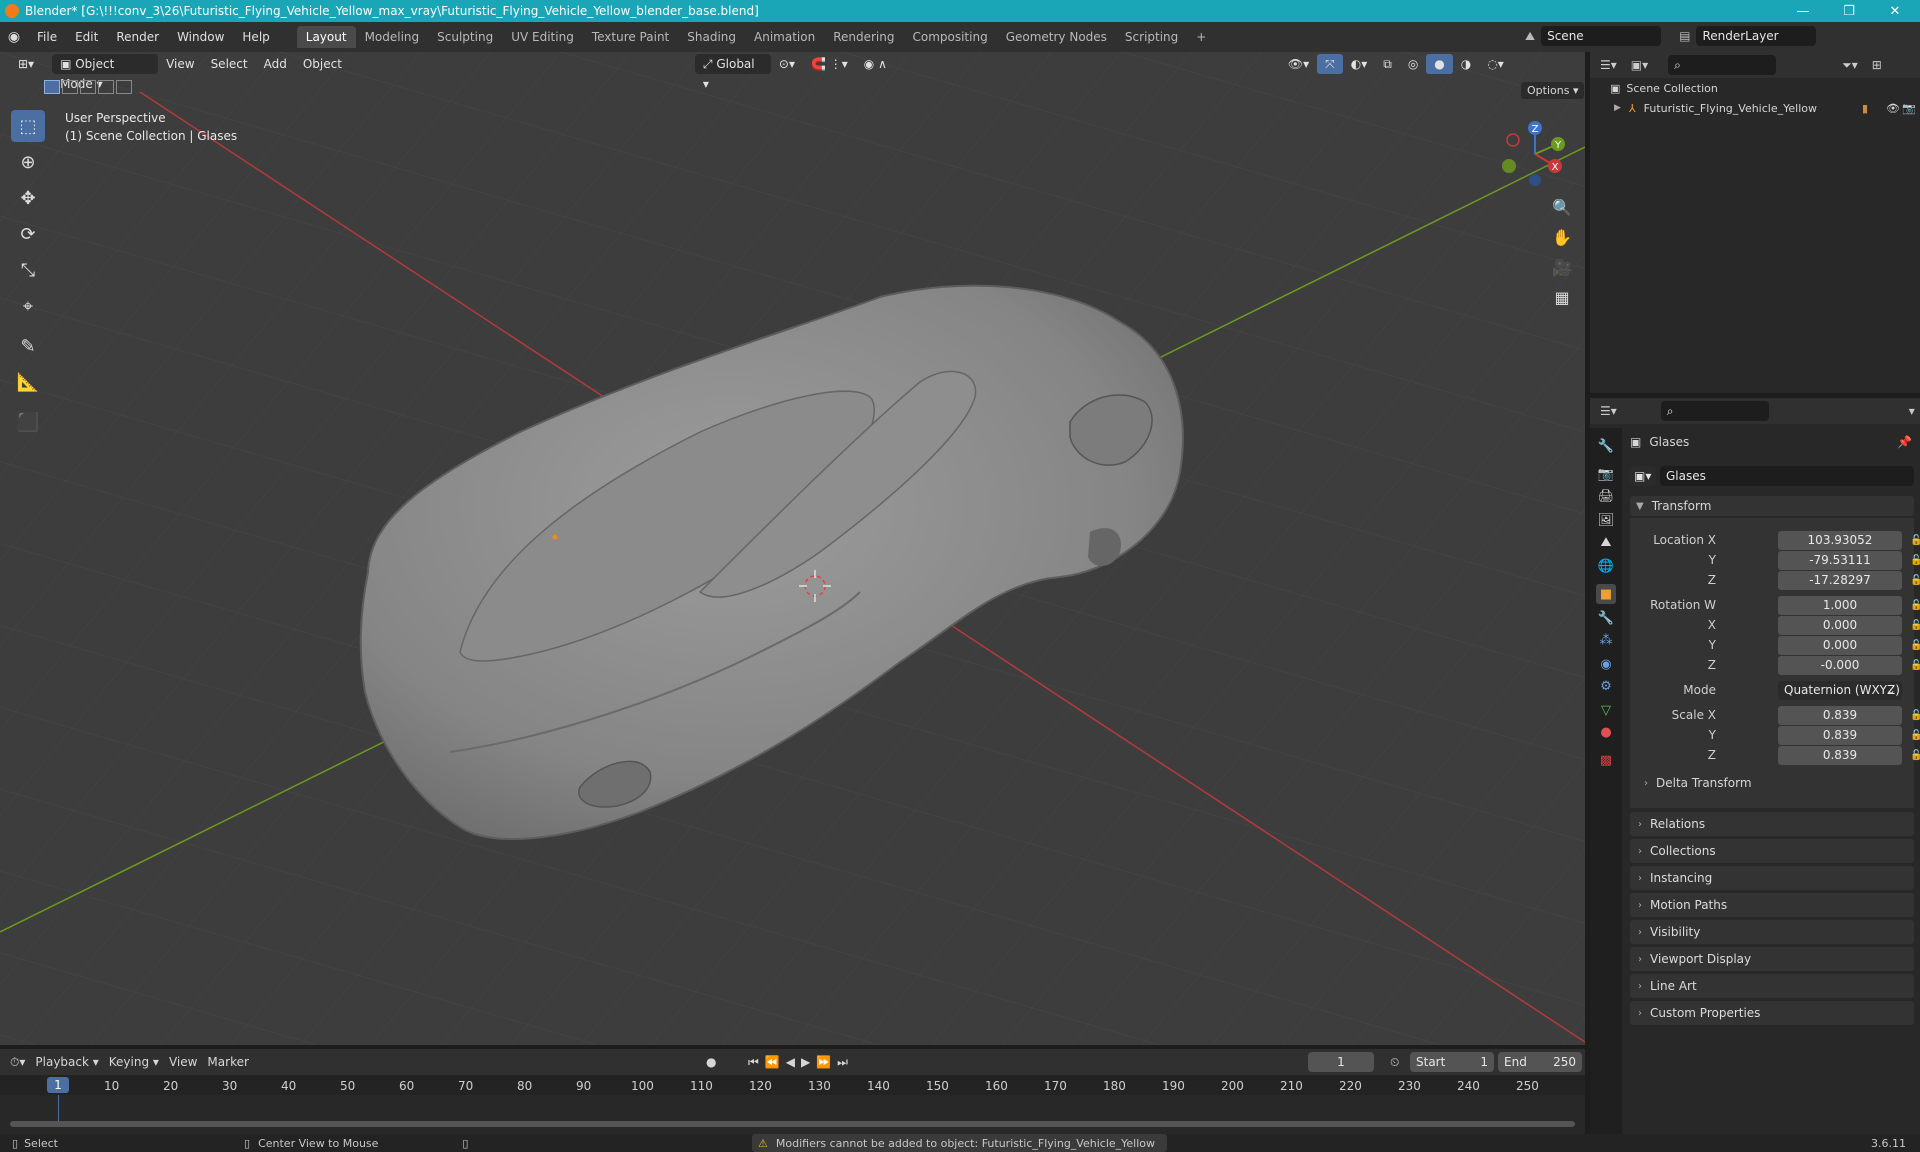 Image resolution: width=1920 pixels, height=1152 pixels. I want to click on timeline-view-menu: View, so click(183, 1062).